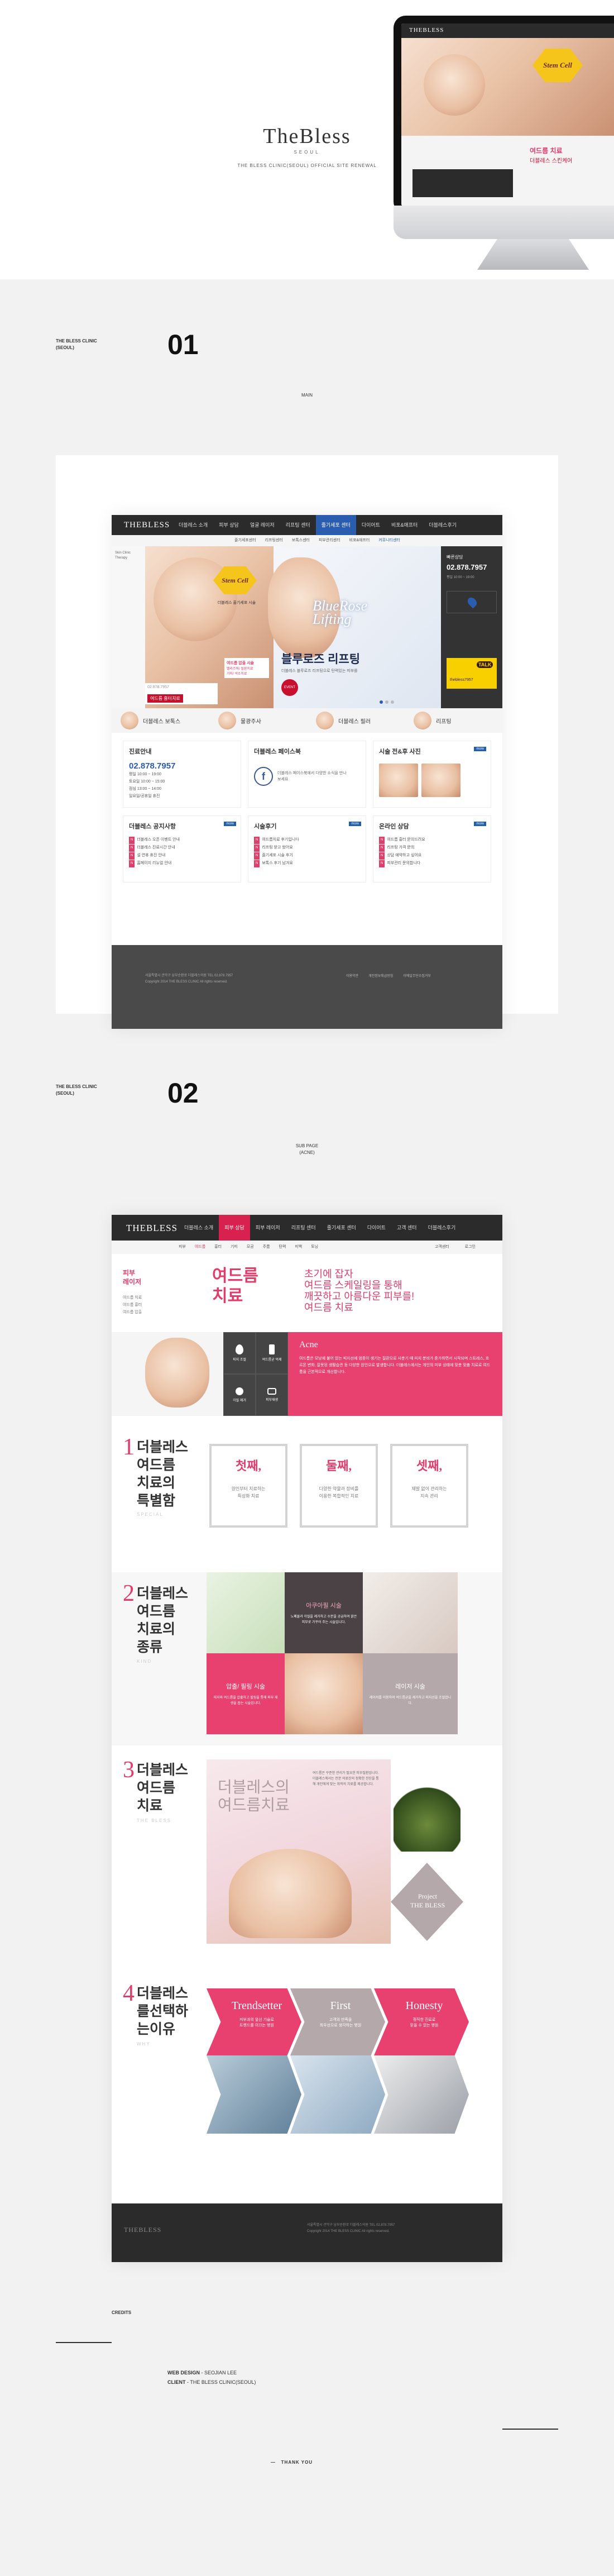 Image resolution: width=614 pixels, height=2576 pixels. What do you see at coordinates (329, 540) in the screenshot?
I see `main-subnav-item: 피부관리센터` at bounding box center [329, 540].